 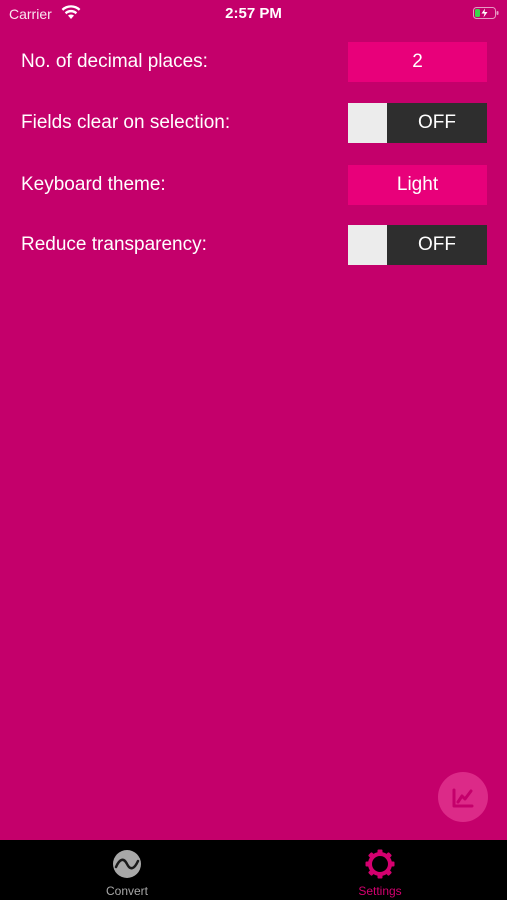 I want to click on convert-wave-icon, so click(x=127, y=864).